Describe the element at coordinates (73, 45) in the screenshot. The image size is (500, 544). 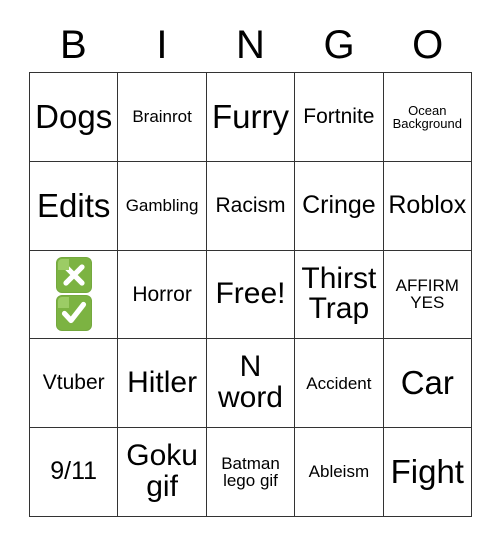
I see `bingo-header-letter-b: B` at that location.